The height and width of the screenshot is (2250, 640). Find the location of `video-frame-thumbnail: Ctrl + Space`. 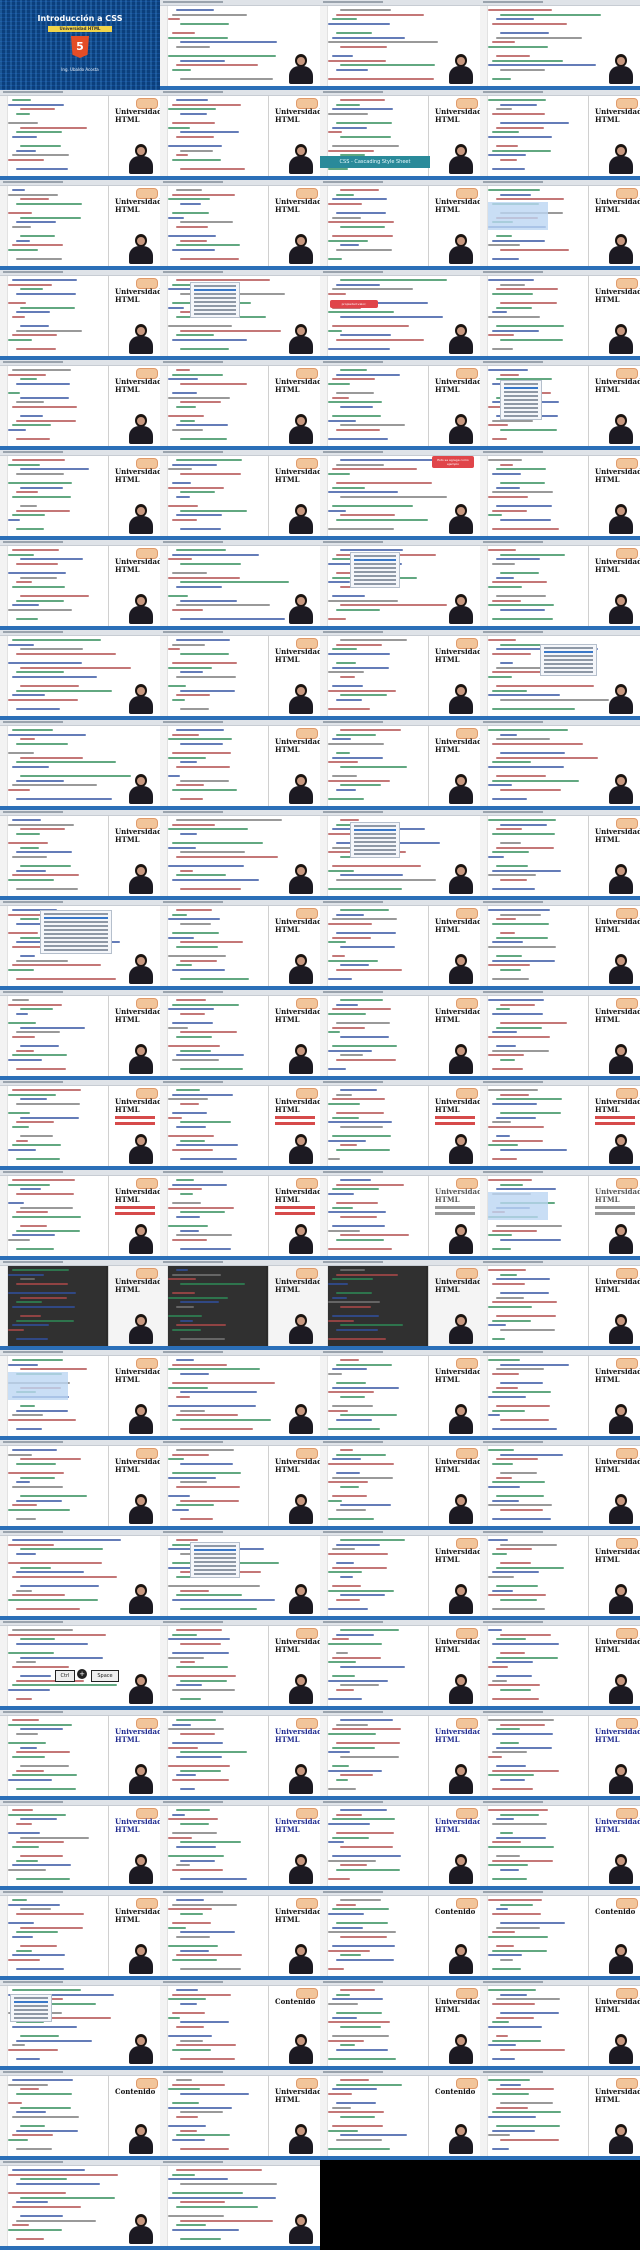

video-frame-thumbnail: Ctrl + Space is located at coordinates (80, 1665).